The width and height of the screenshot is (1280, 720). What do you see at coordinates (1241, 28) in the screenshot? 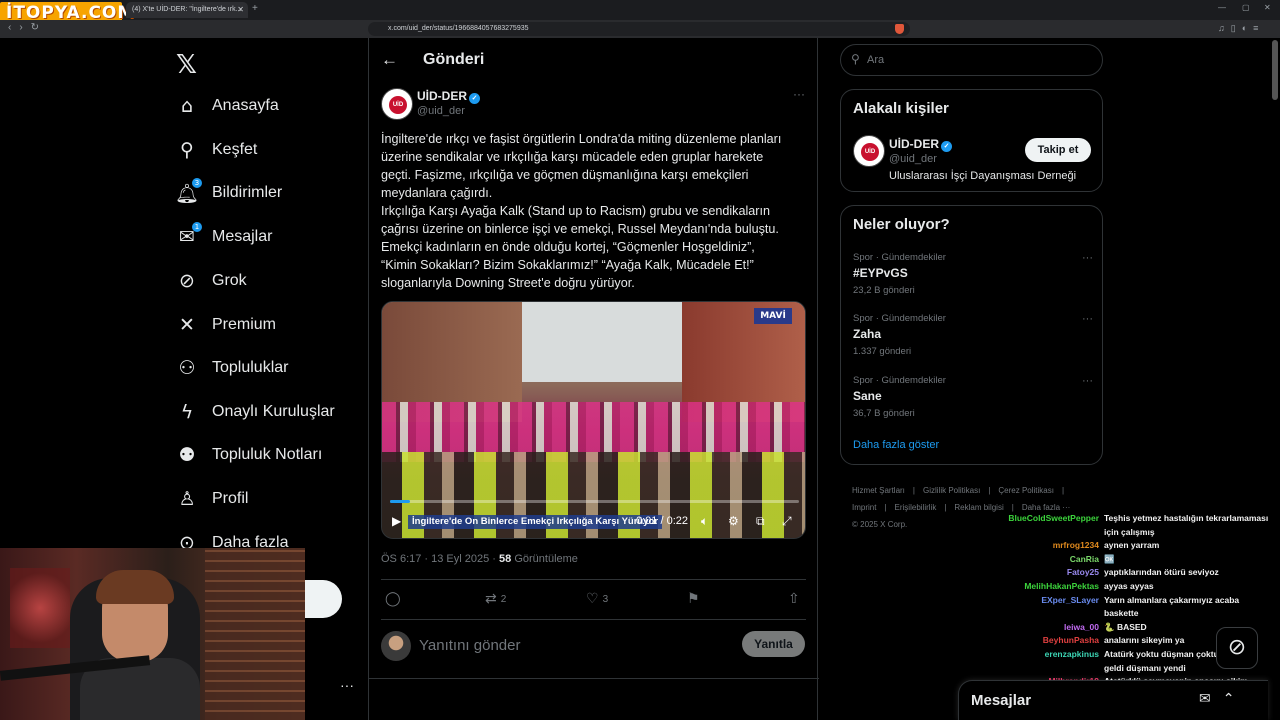
I see `toolbar-icons: ♫▯◐≡` at bounding box center [1241, 28].